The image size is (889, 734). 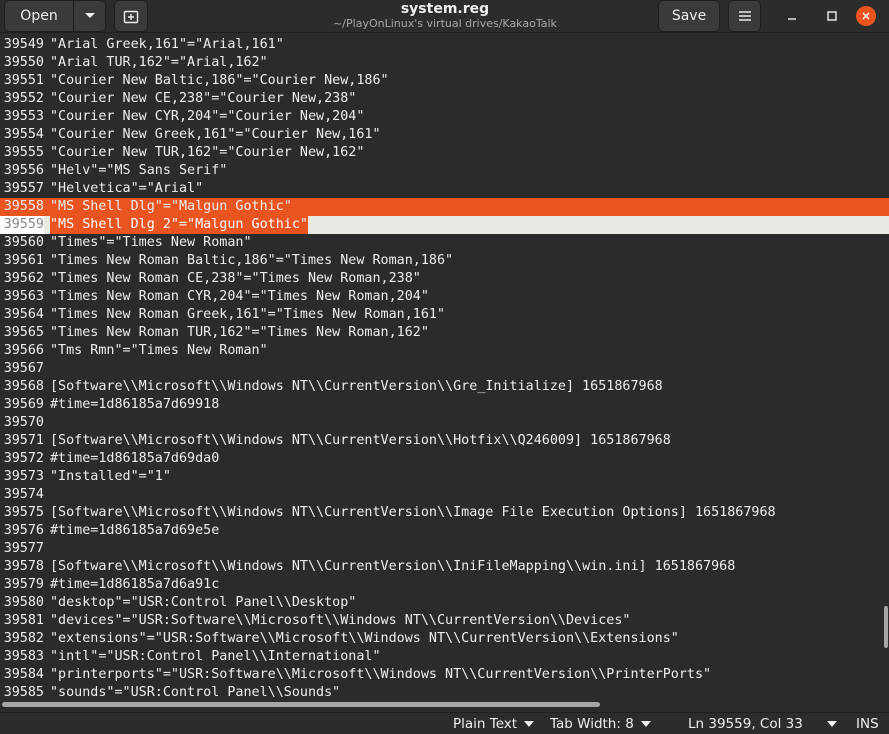 I want to click on tab-width-label: Tab Width: 8, so click(x=592, y=724).